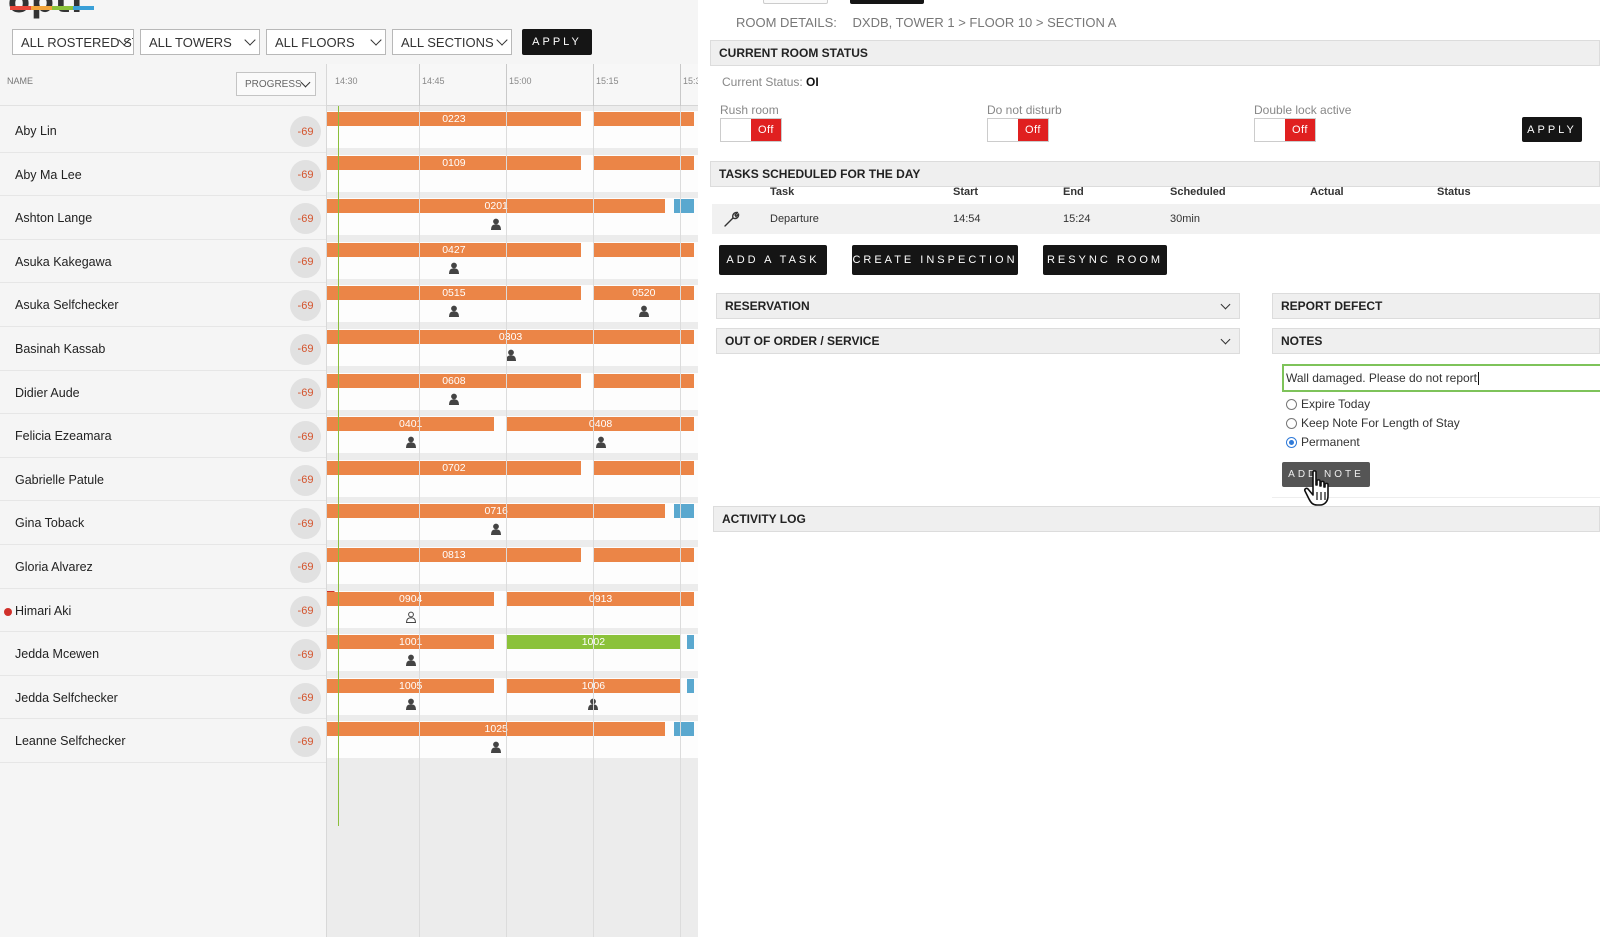 Image resolution: width=1600 pixels, height=937 pixels. Describe the element at coordinates (1156, 519) in the screenshot. I see `activity-log-header: ACTIVITY LOG` at that location.